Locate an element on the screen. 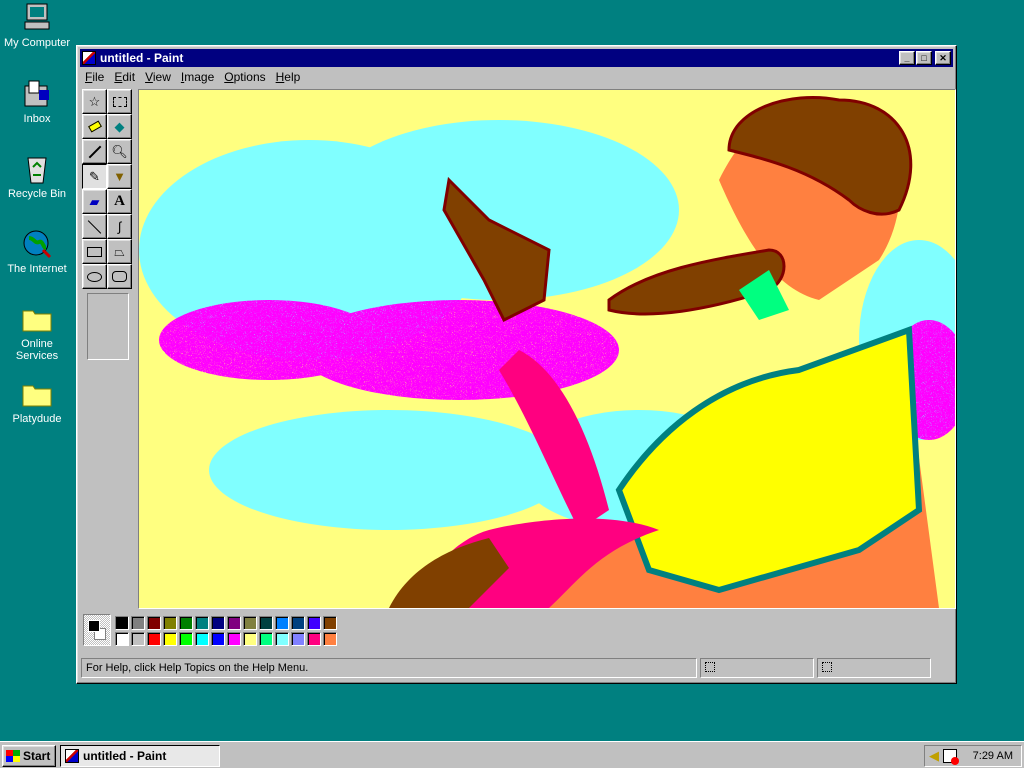 The image size is (1024, 768). status-cursor-position is located at coordinates (757, 668).